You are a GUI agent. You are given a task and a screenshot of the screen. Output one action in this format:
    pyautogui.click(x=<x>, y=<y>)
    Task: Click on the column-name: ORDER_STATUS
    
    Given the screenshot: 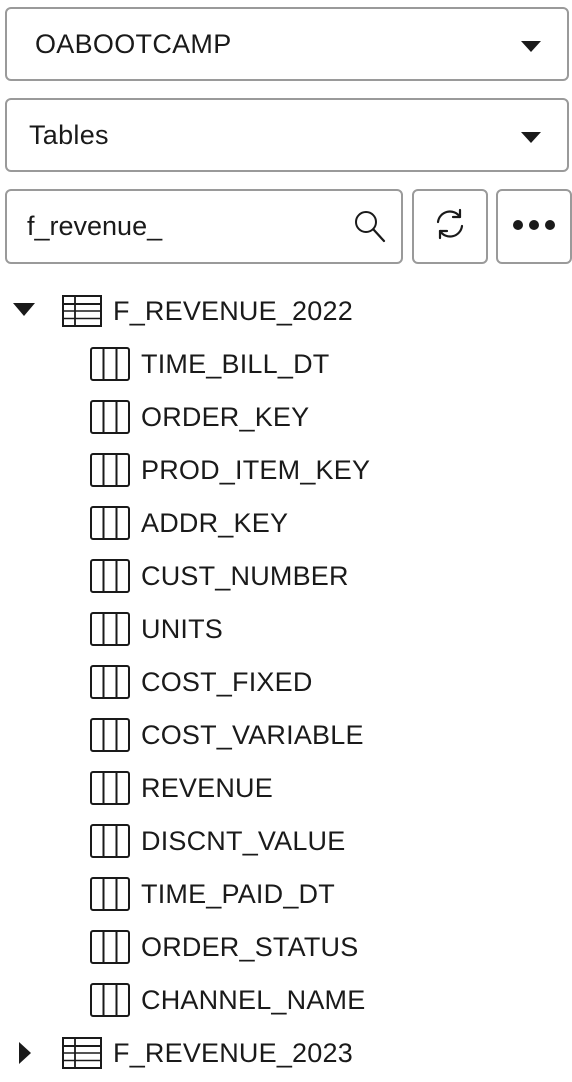 What is the action you would take?
    pyautogui.click(x=250, y=946)
    